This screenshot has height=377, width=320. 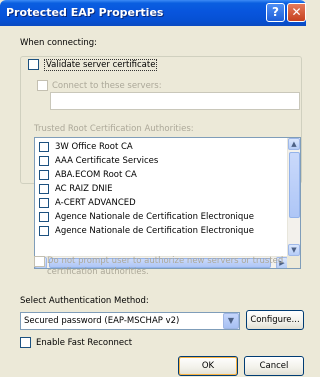 What do you see at coordinates (33, 64) in the screenshot?
I see `validate-cert-checkbox` at bounding box center [33, 64].